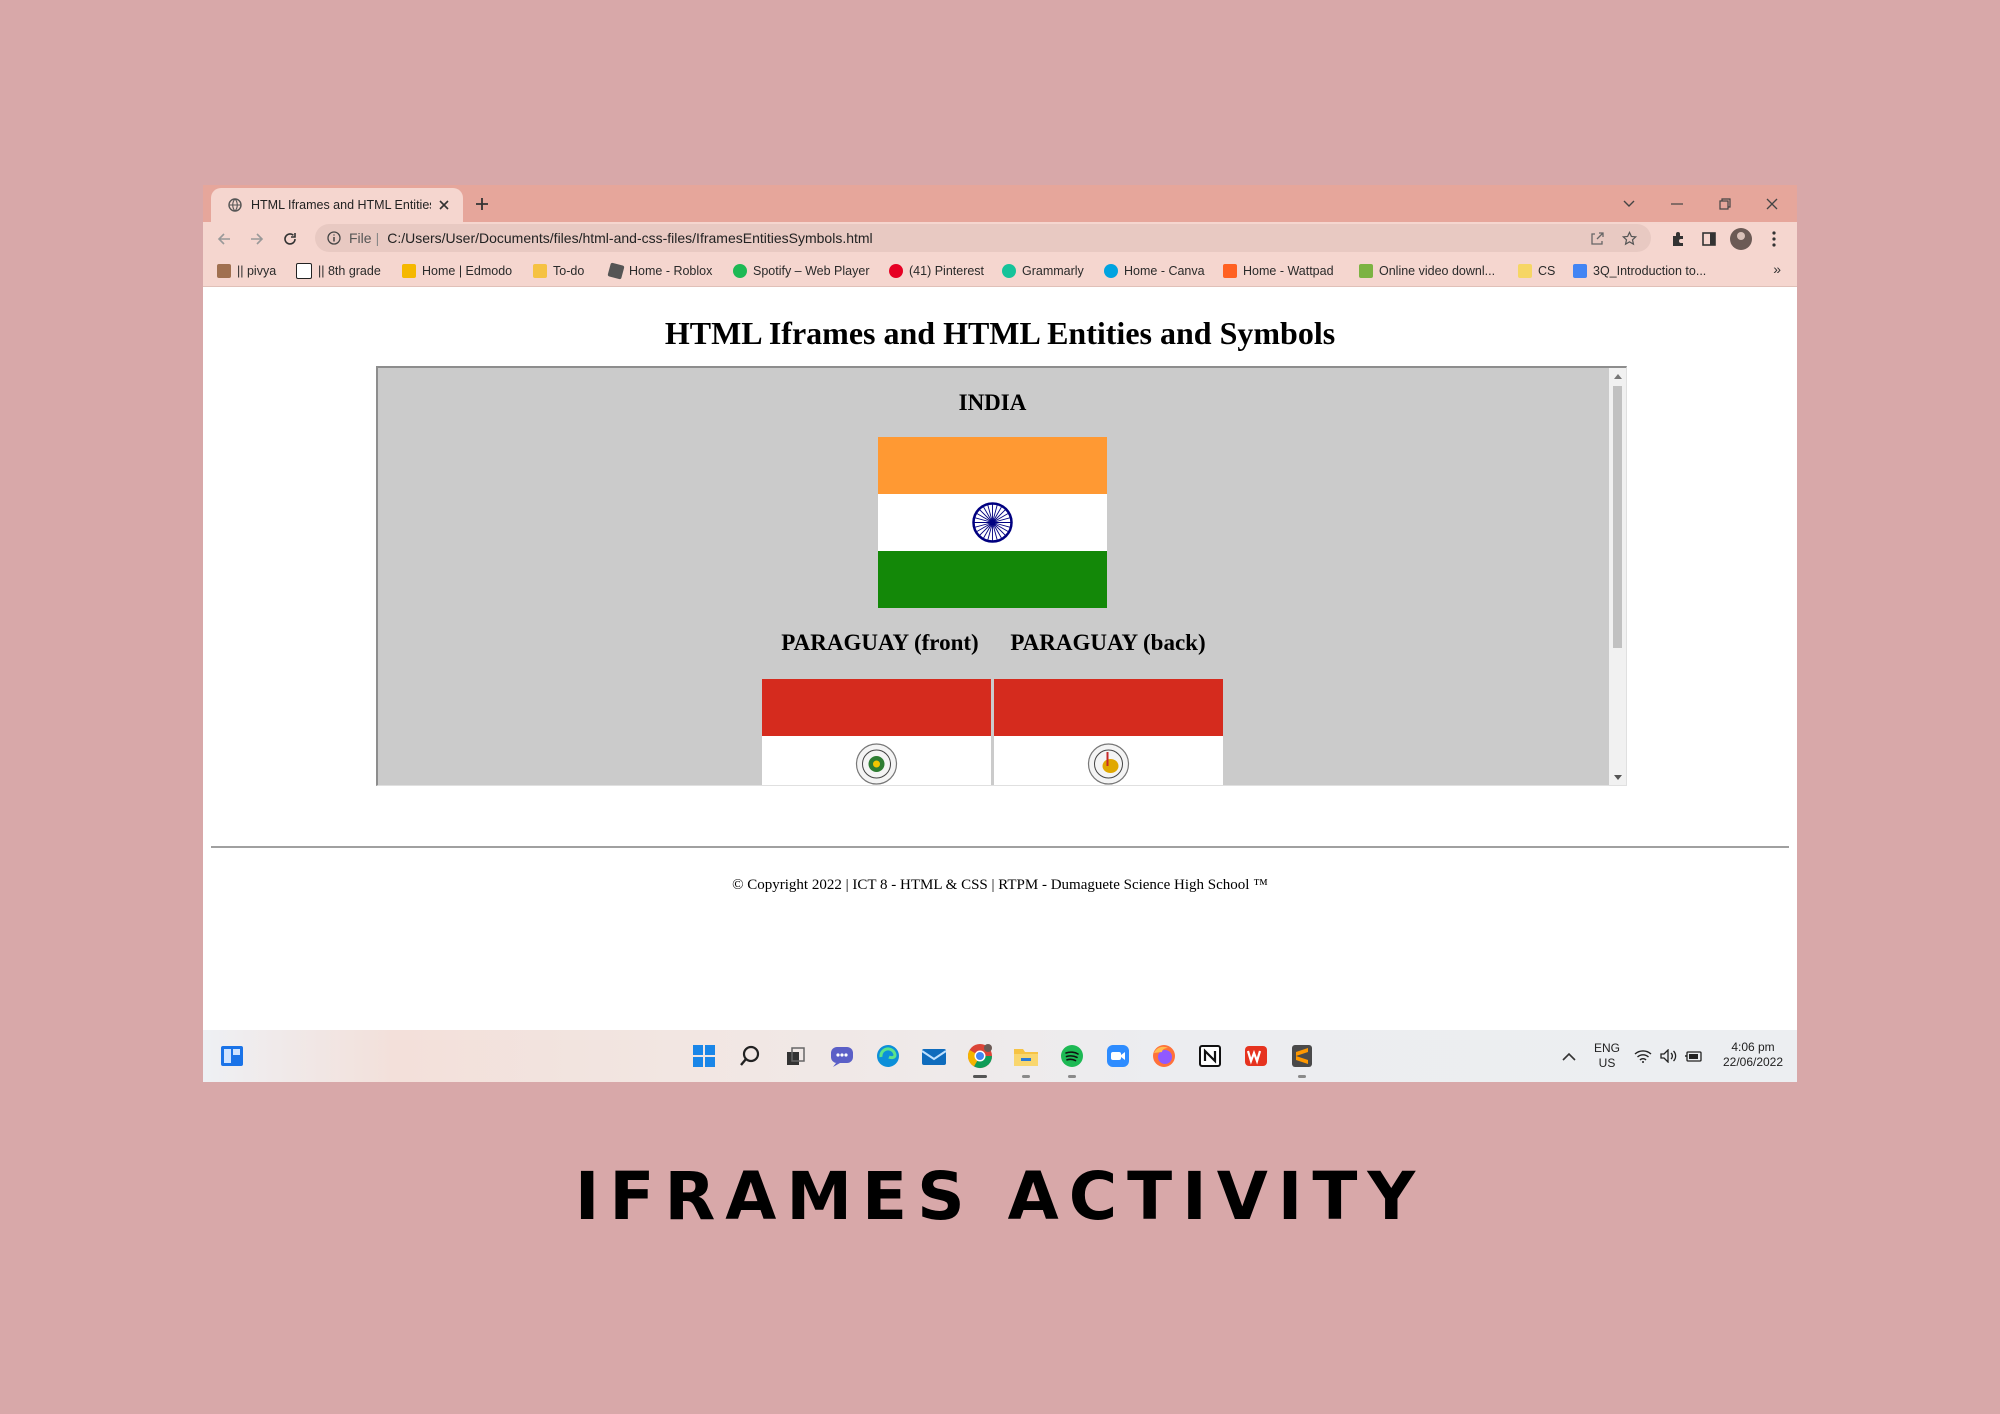  I want to click on wattpad-icon, so click(1230, 271).